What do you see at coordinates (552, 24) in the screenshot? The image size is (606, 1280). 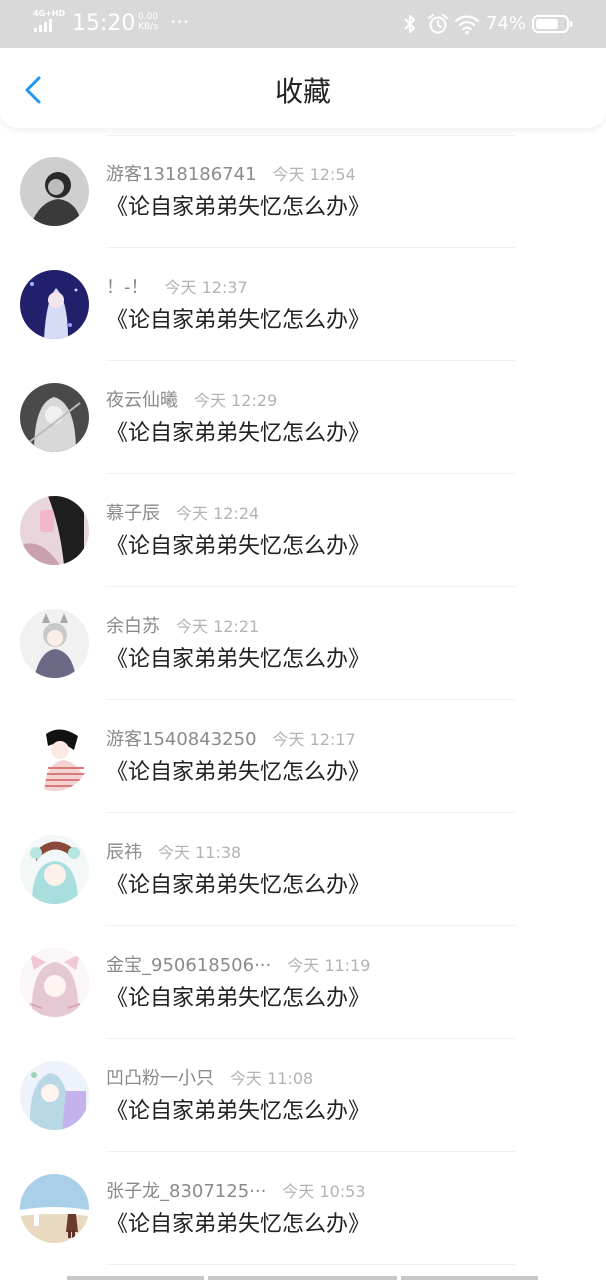 I see `battery-icon` at bounding box center [552, 24].